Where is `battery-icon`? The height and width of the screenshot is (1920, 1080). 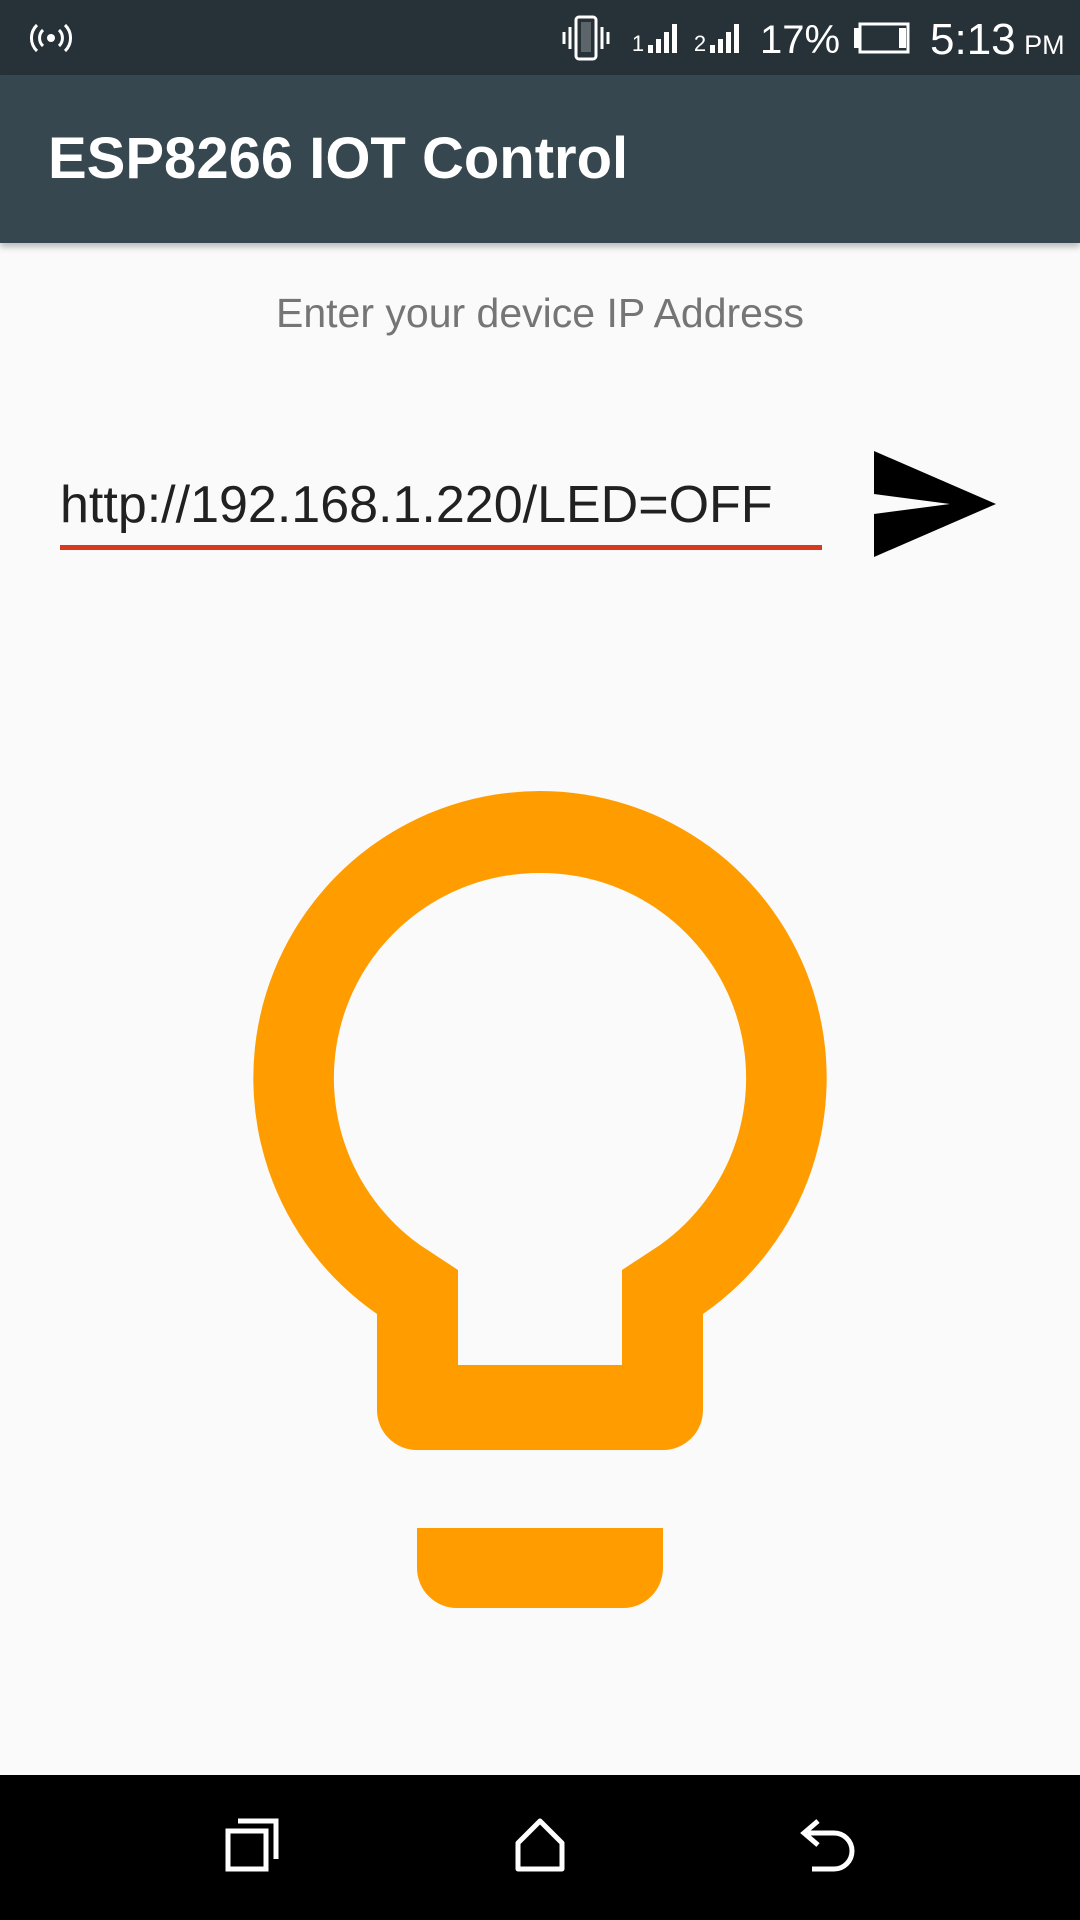 battery-icon is located at coordinates (881, 37).